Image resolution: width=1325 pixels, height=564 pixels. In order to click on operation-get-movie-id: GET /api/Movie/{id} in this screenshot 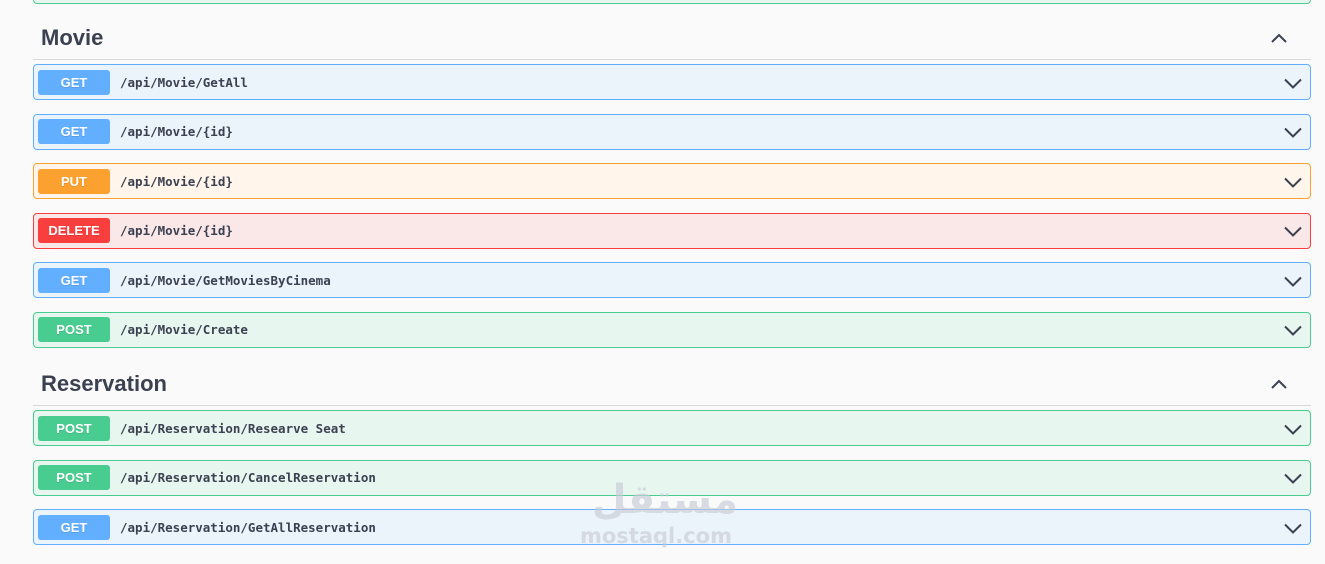, I will do `click(672, 131)`.